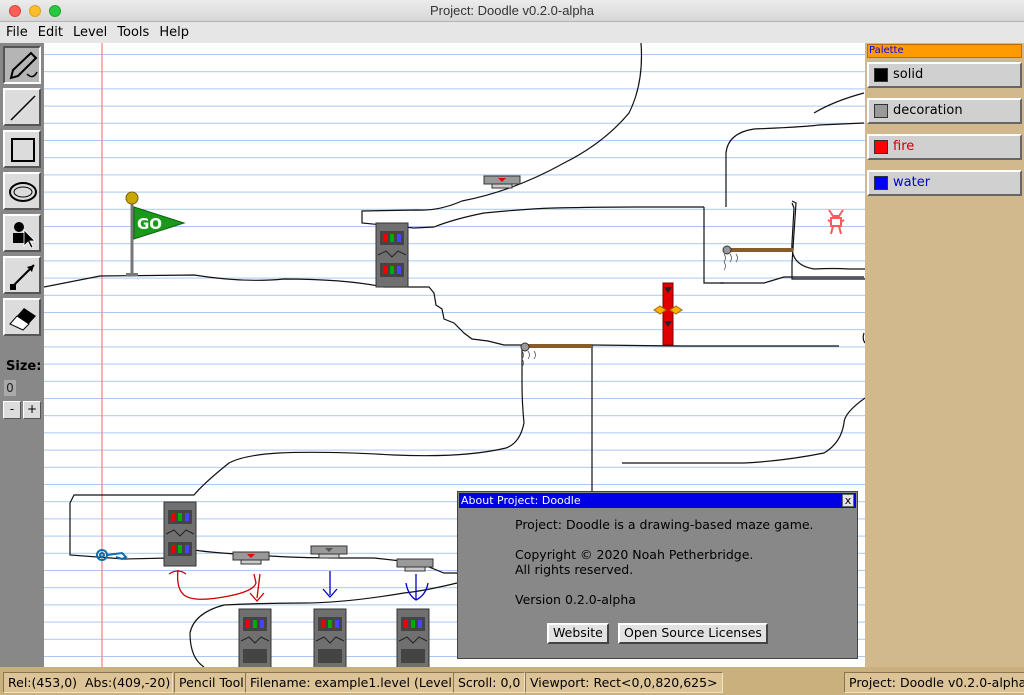  What do you see at coordinates (944, 51) in the screenshot?
I see `palette-title: Palette` at bounding box center [944, 51].